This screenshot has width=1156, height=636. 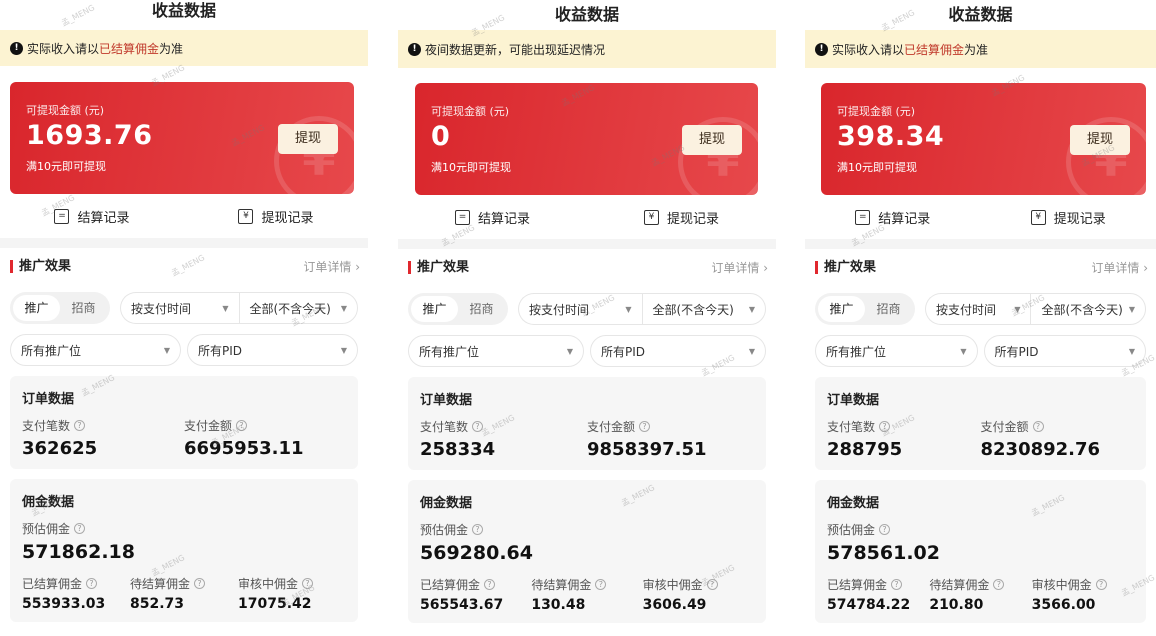 What do you see at coordinates (244, 448) in the screenshot?
I see `pay-amount-value: 6695953.11` at bounding box center [244, 448].